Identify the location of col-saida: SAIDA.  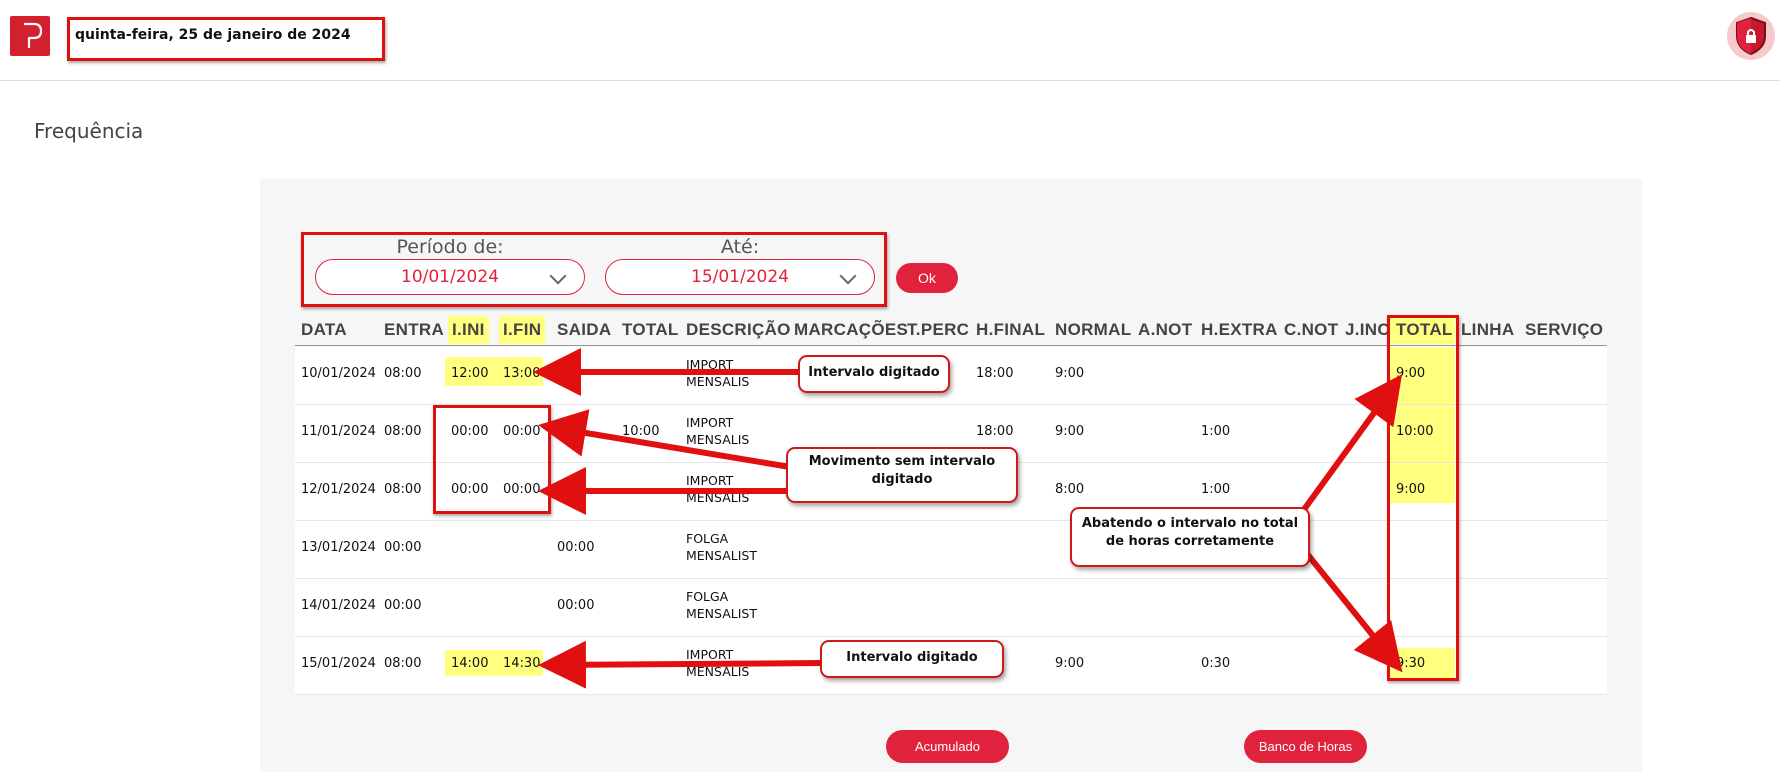
(584, 329).